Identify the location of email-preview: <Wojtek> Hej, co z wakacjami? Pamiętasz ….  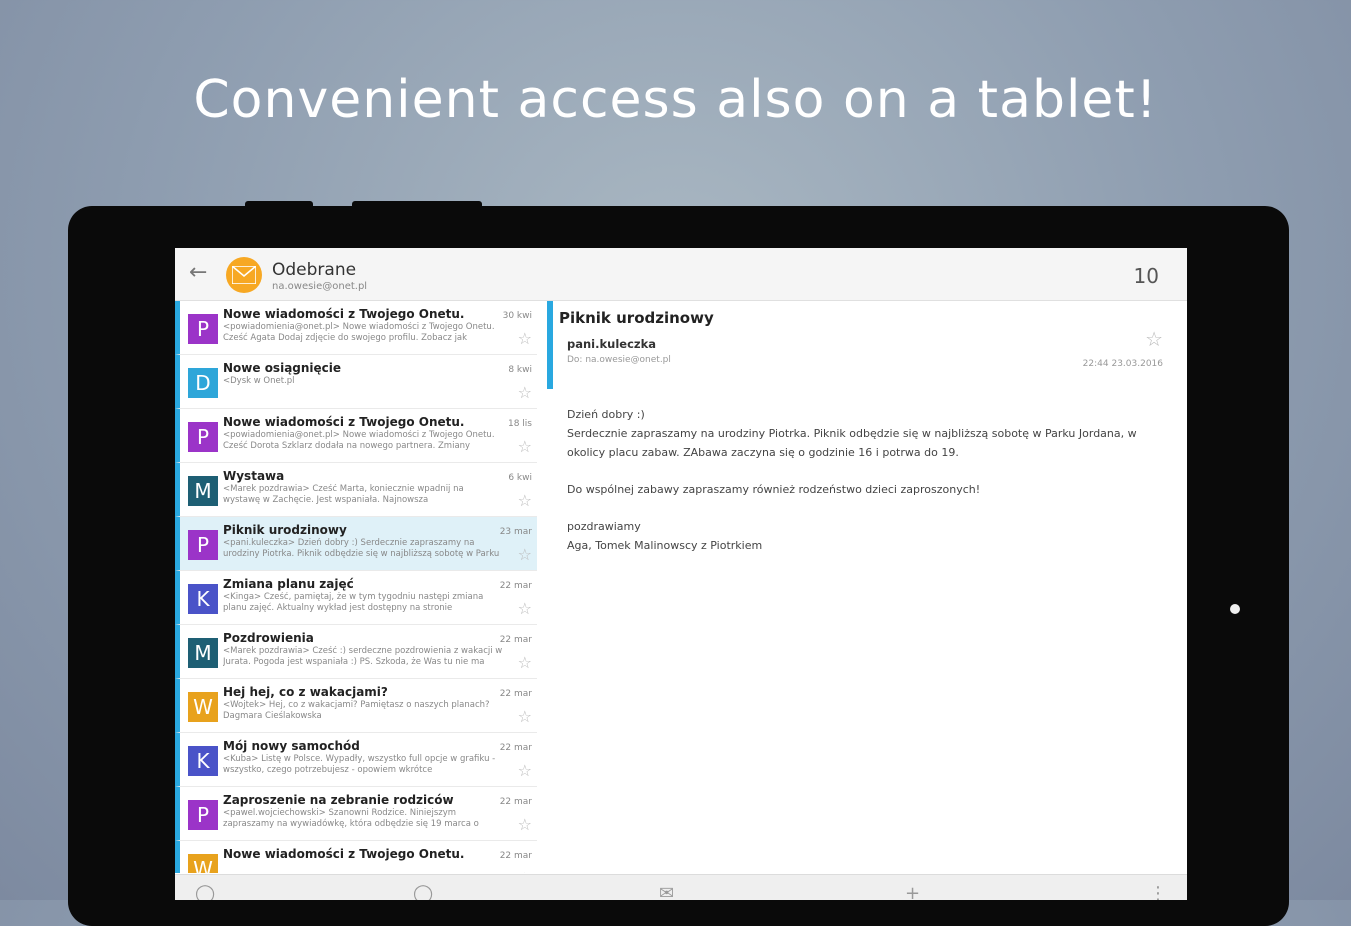
(356, 710).